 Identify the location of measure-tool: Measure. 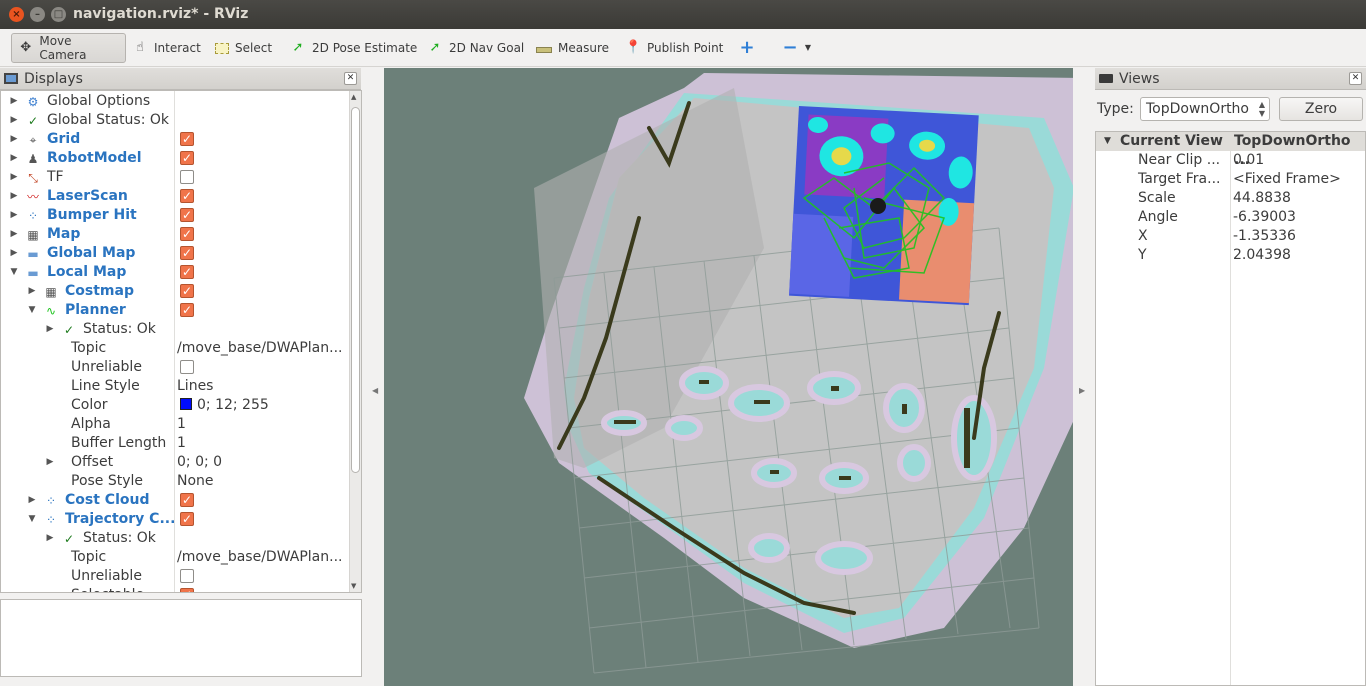
(572, 48).